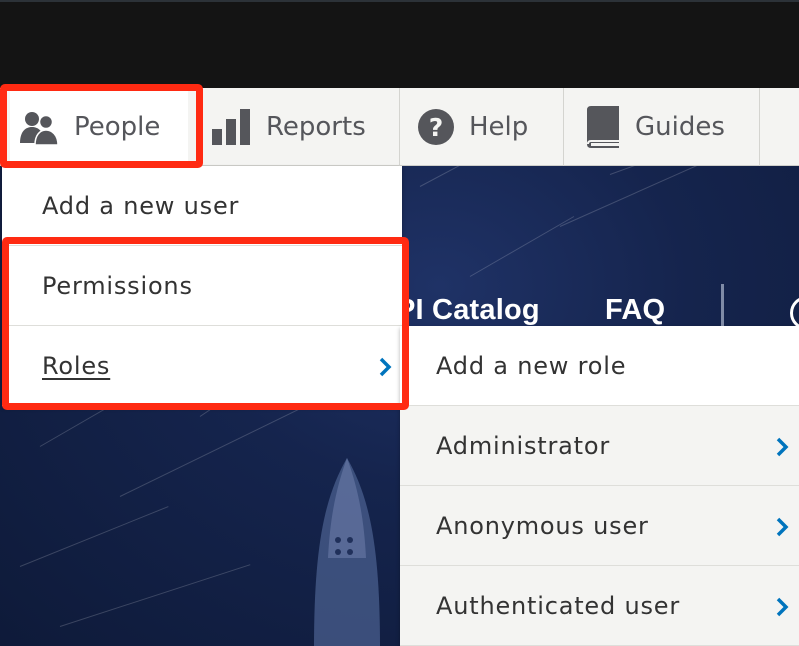 This screenshot has width=799, height=646. I want to click on admin-toolbar: People Reports ? Help Guides, so click(399, 127).